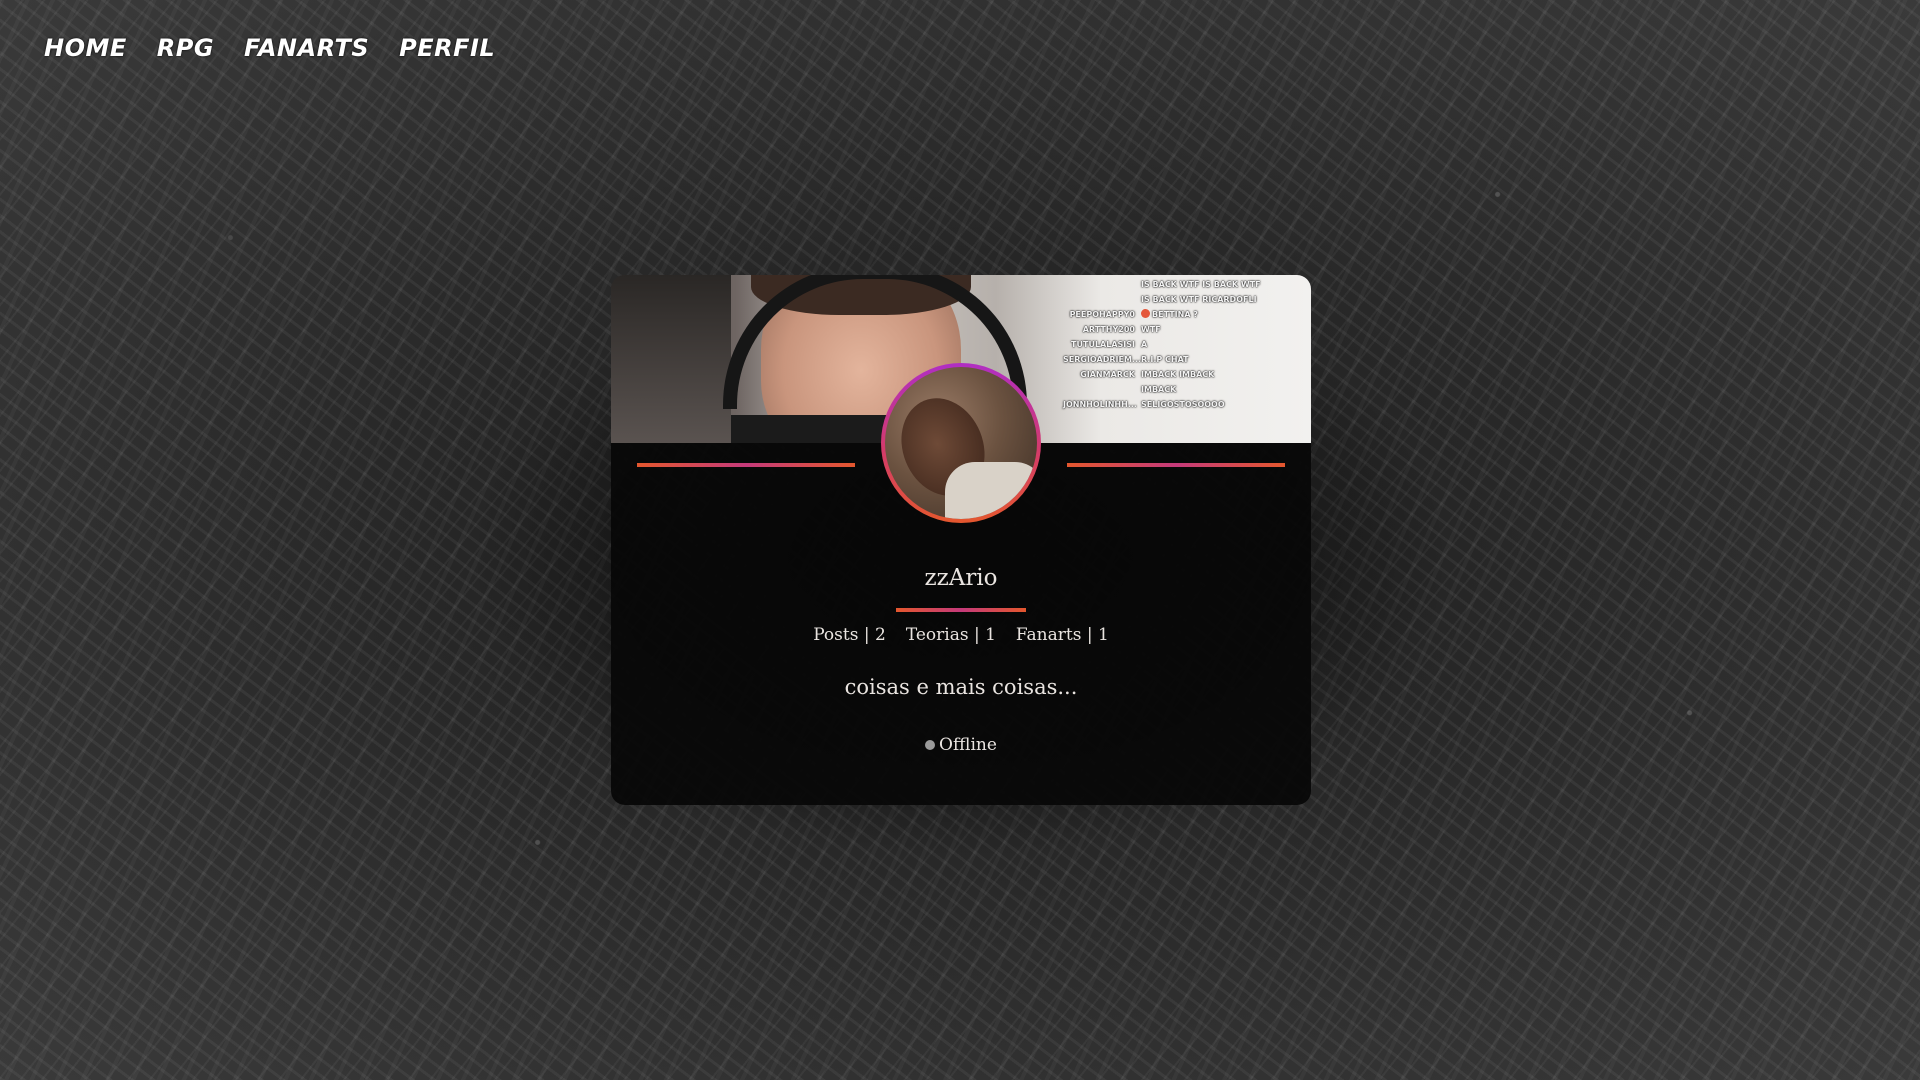  I want to click on nav-perfil-link: PERFIL, so click(447, 48).